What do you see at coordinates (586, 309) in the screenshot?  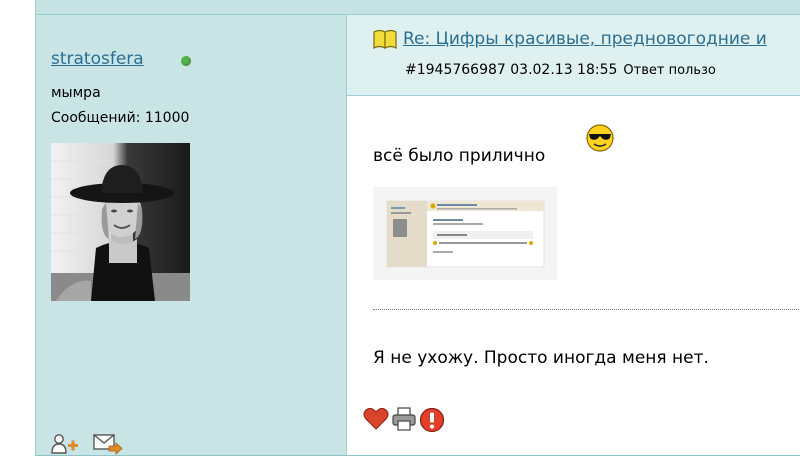 I see `signature-separator` at bounding box center [586, 309].